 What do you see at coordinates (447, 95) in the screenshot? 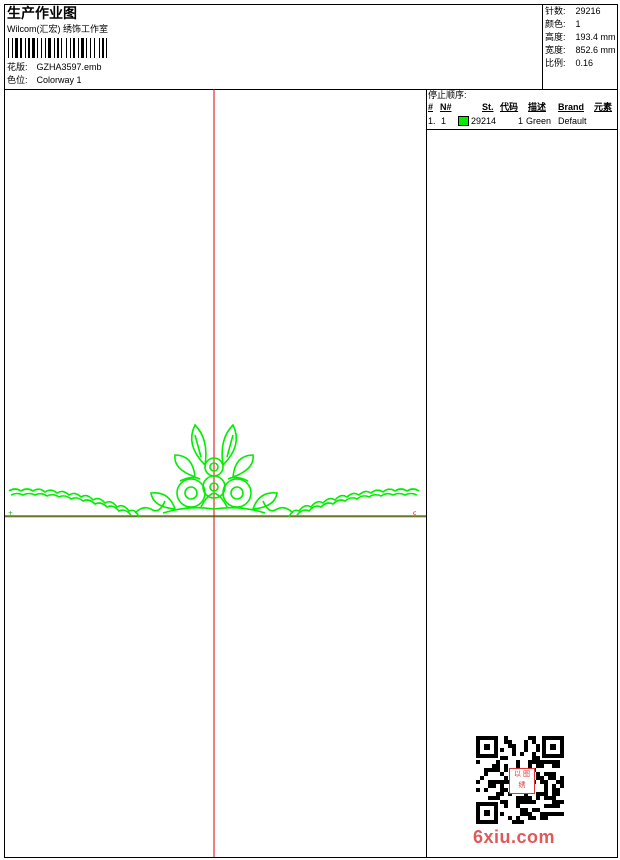
I see `stop-sequence-heading: 停止顺序:` at bounding box center [447, 95].